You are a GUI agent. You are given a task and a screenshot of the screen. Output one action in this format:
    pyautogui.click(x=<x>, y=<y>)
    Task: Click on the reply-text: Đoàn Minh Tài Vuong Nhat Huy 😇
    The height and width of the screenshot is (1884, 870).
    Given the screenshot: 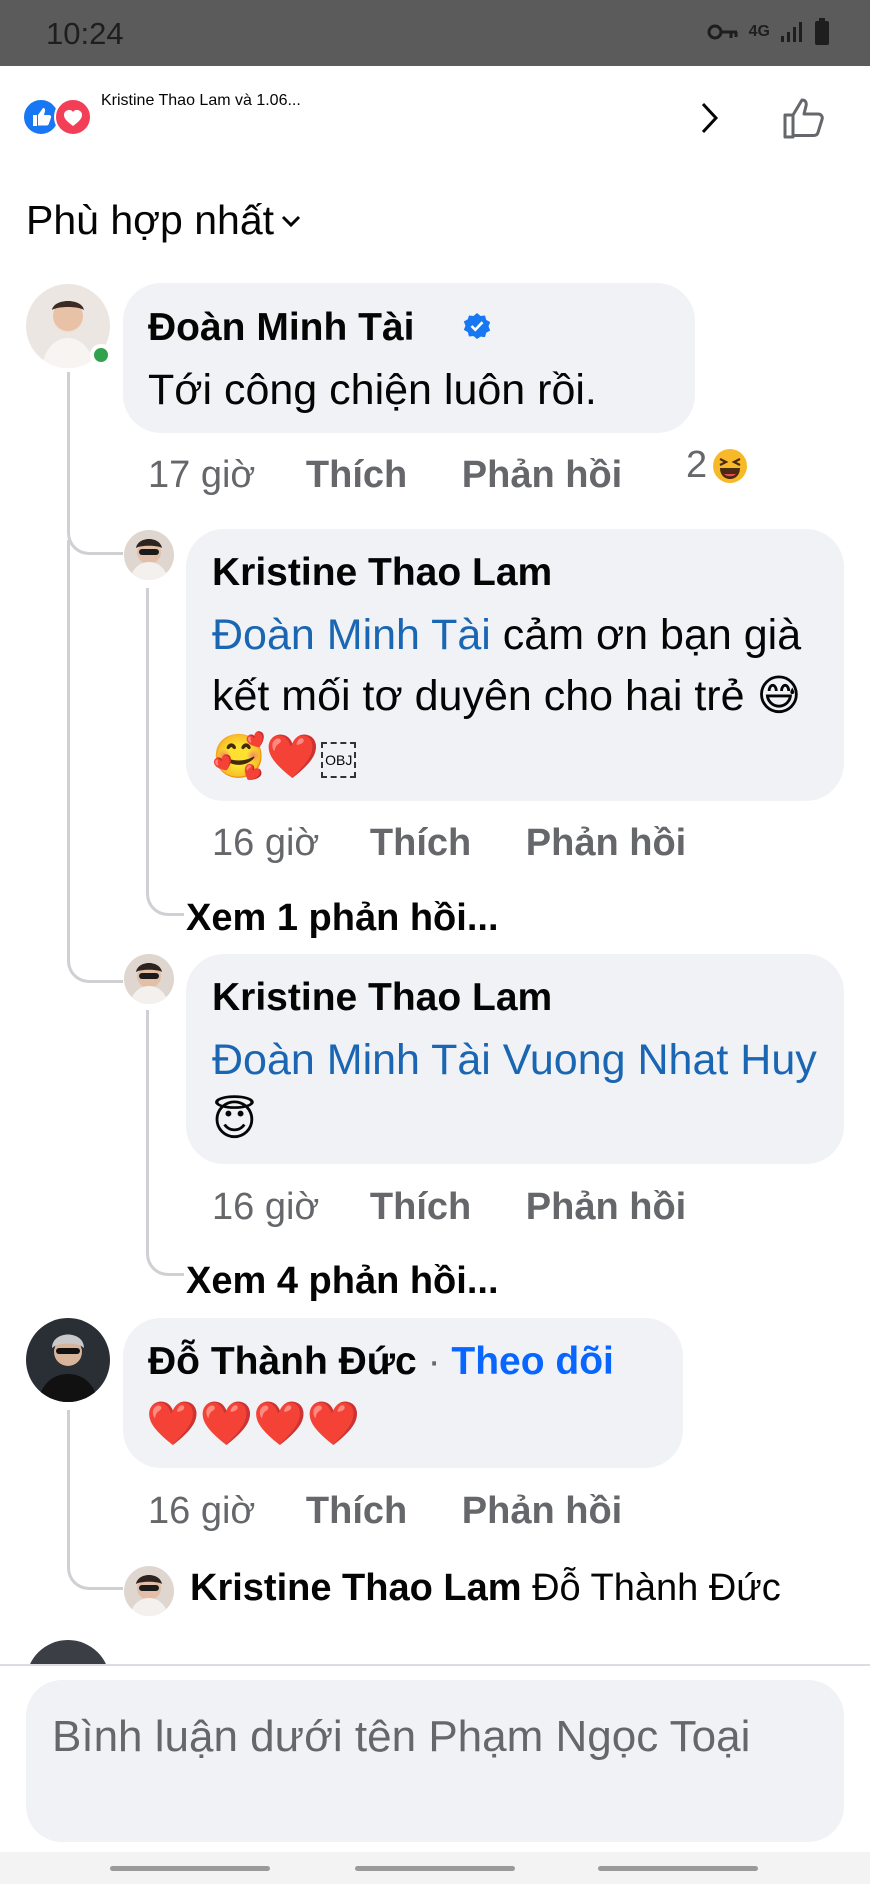 What is the action you would take?
    pyautogui.click(x=522, y=1091)
    